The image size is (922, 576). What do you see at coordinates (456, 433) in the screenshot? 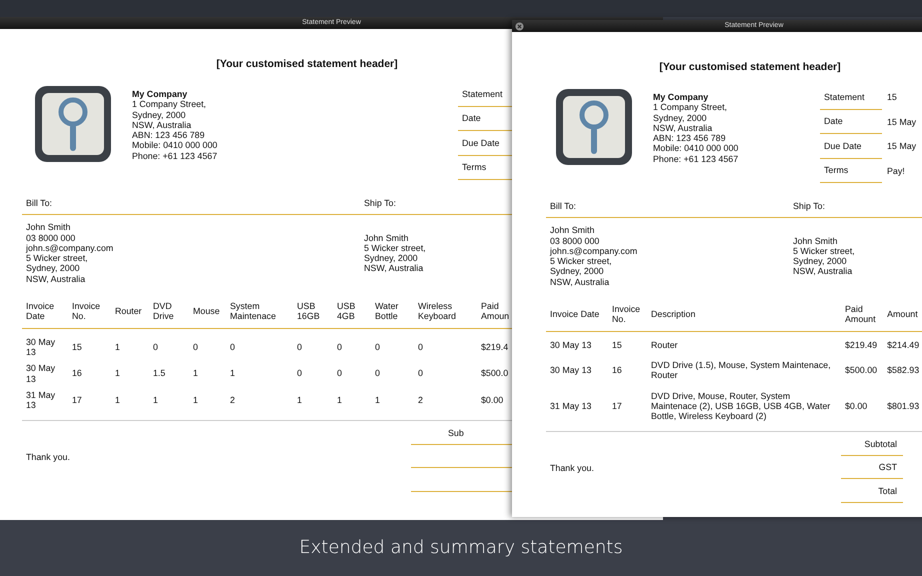
I see `total-label: Sub` at bounding box center [456, 433].